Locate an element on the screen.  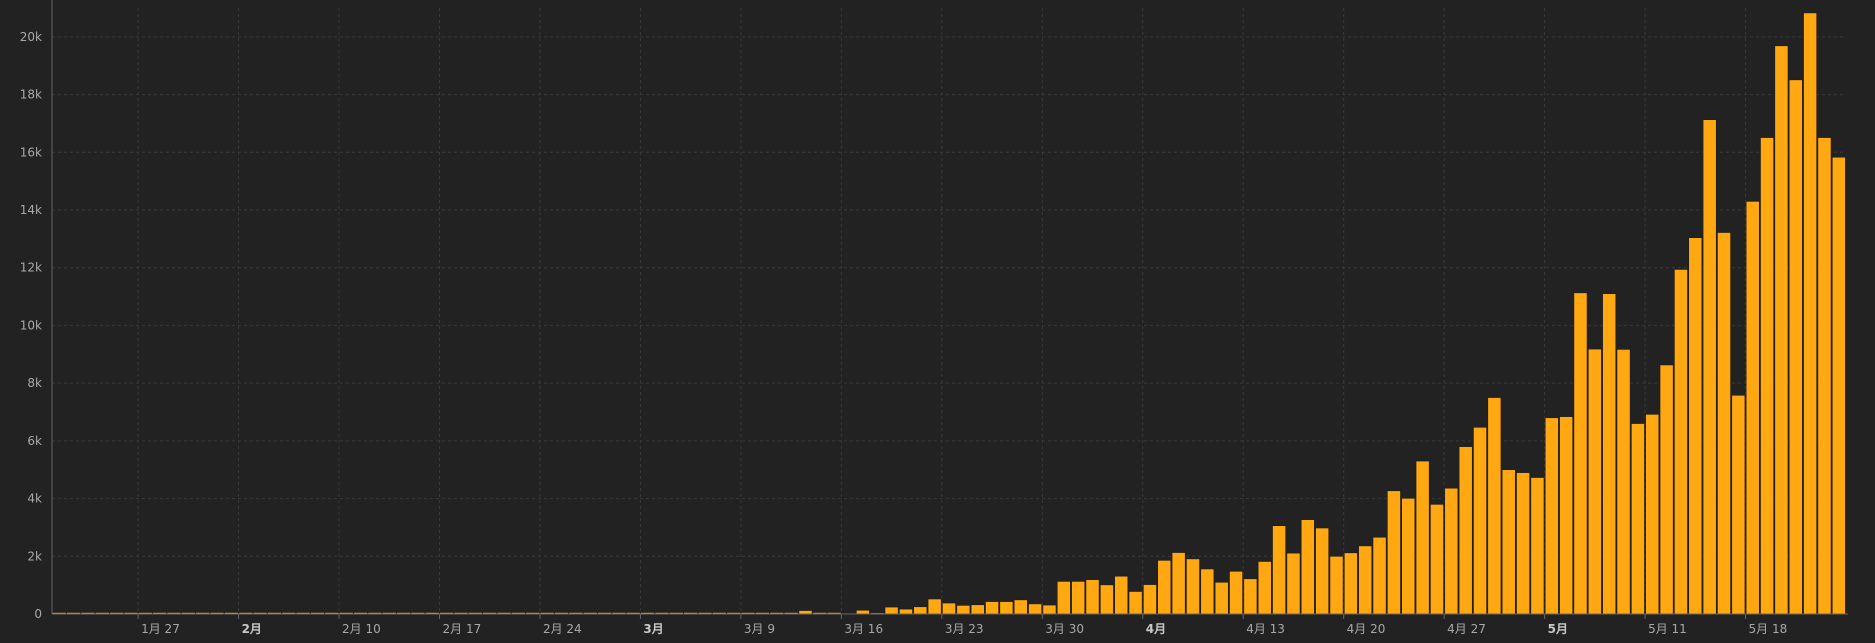
x-tick-label: 5月 is located at coordinates (1558, 629).